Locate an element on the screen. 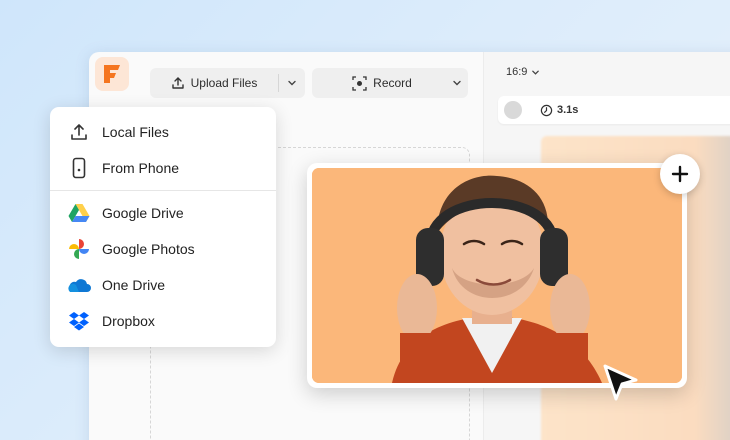 Image resolution: width=730 pixels, height=440 pixels. menu-item-from-phone: From Phone is located at coordinates (163, 168).